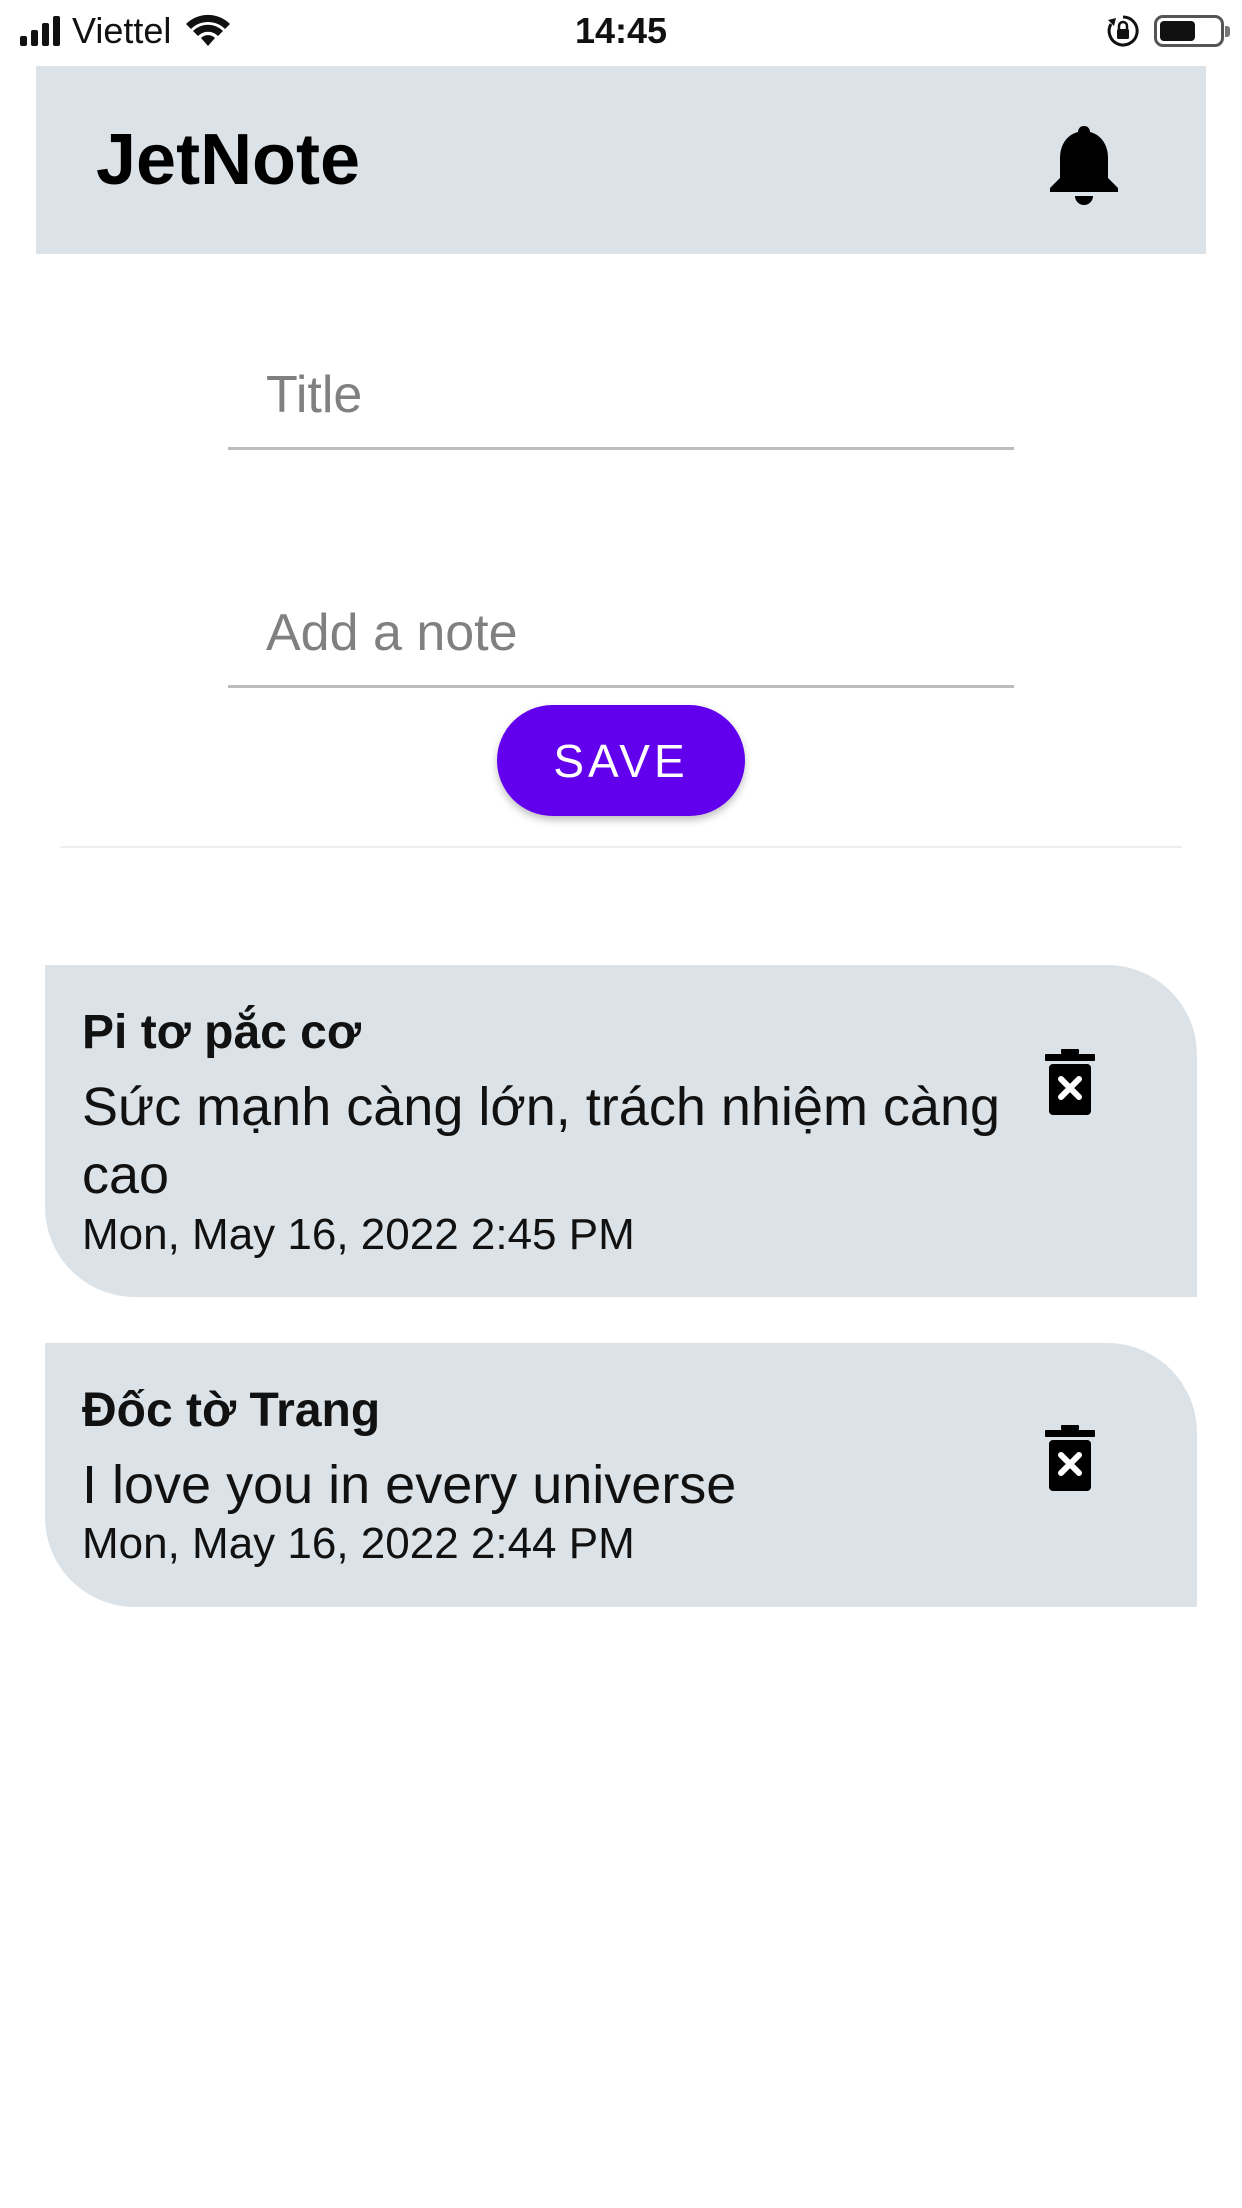 The height and width of the screenshot is (2208, 1242). I want to click on divider, so click(621, 847).